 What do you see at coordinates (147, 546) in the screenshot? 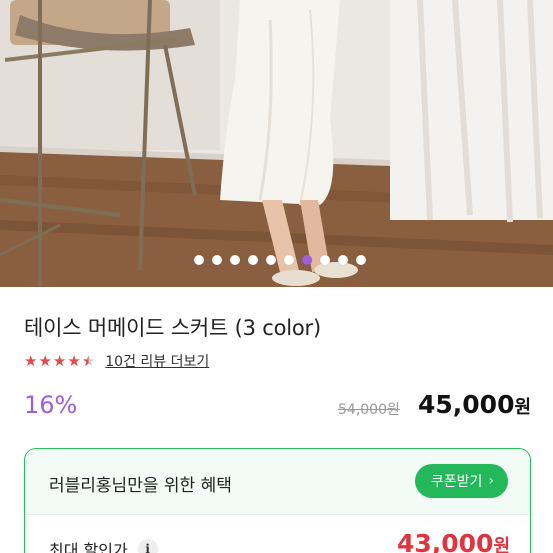
I see `info-icon: i` at bounding box center [147, 546].